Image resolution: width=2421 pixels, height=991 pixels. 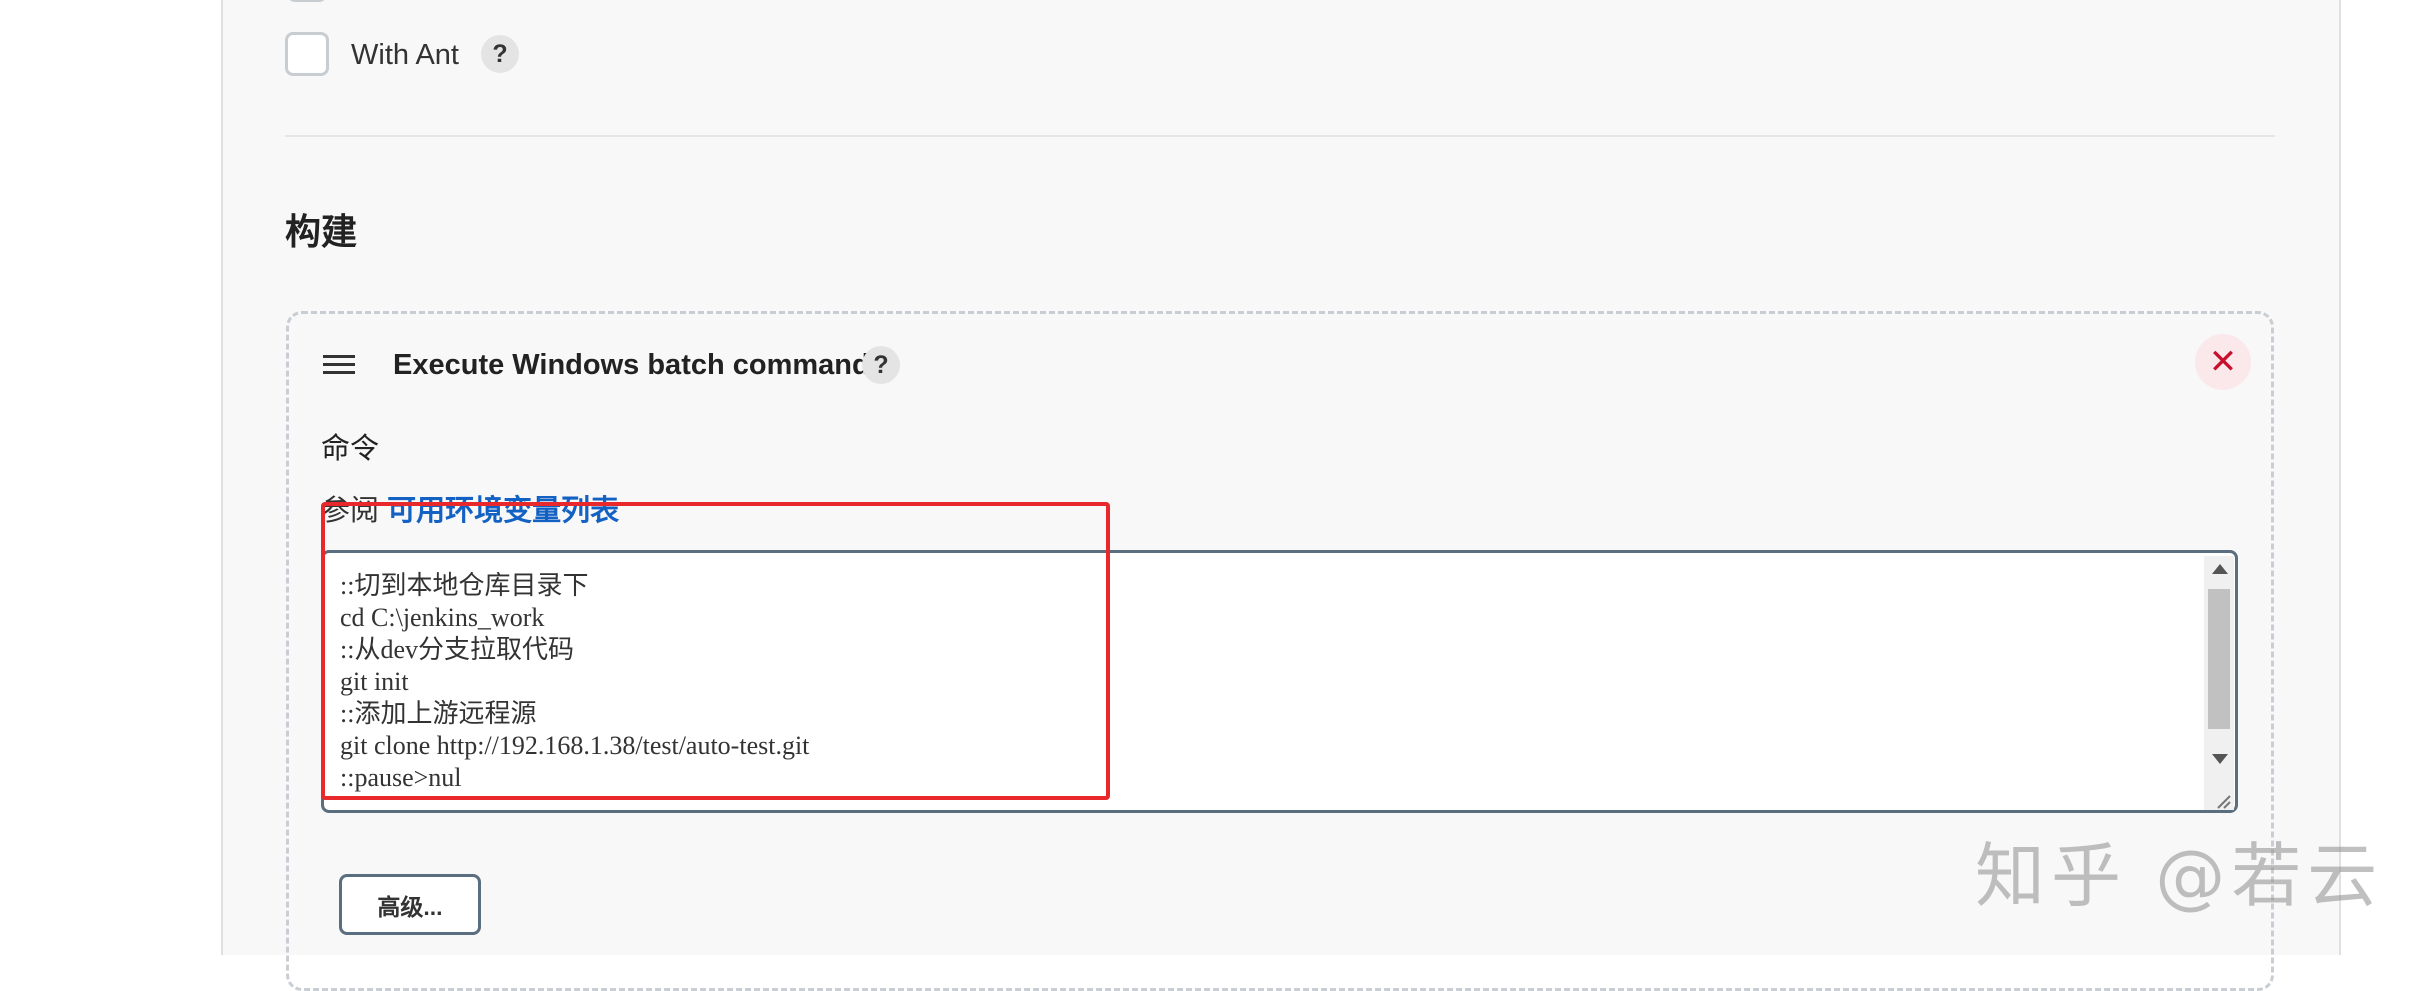 I want to click on see-also-prefix: 参阅, so click(x=350, y=511).